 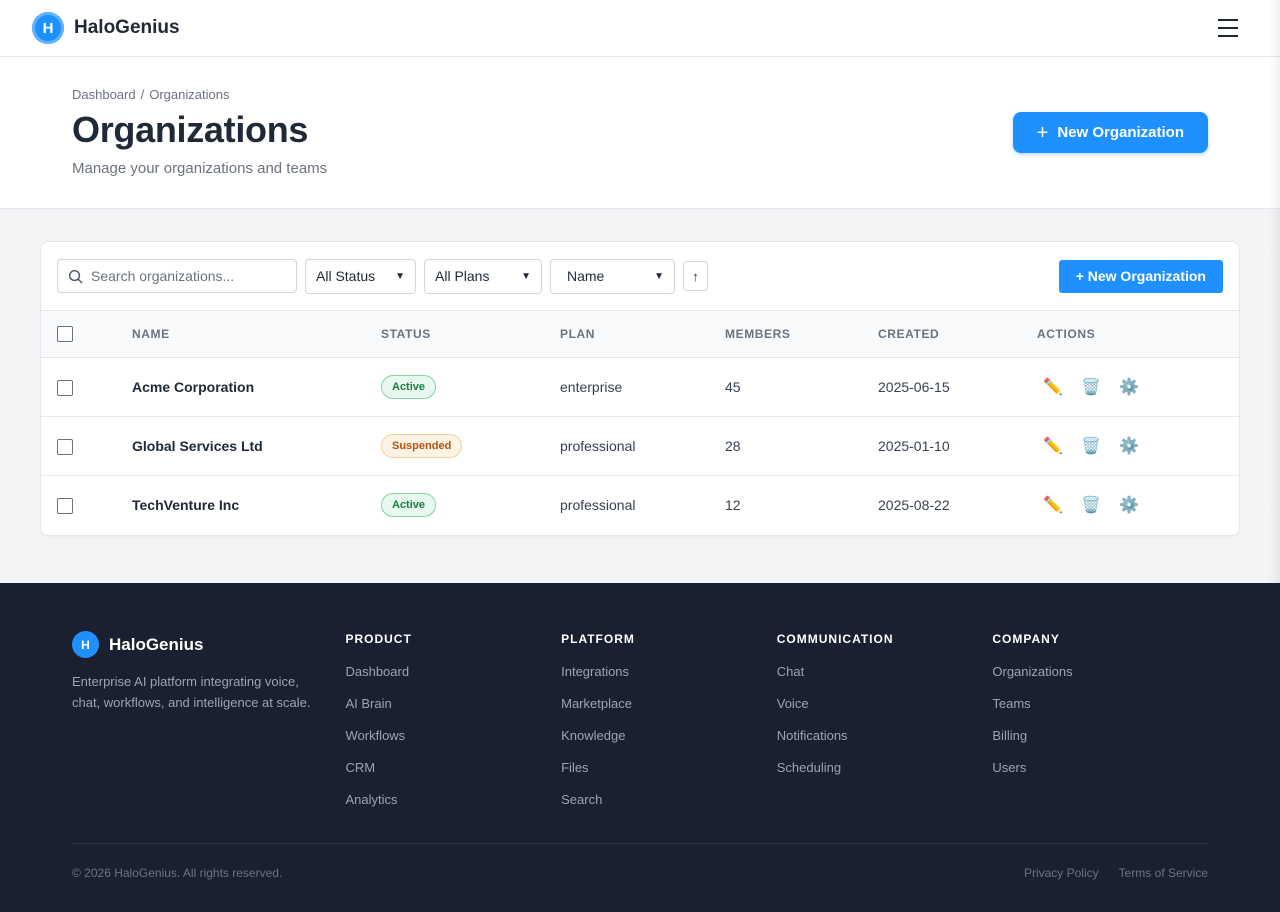 What do you see at coordinates (640, 94) in the screenshot?
I see `breadcrumb: Dashboard / Organizations` at bounding box center [640, 94].